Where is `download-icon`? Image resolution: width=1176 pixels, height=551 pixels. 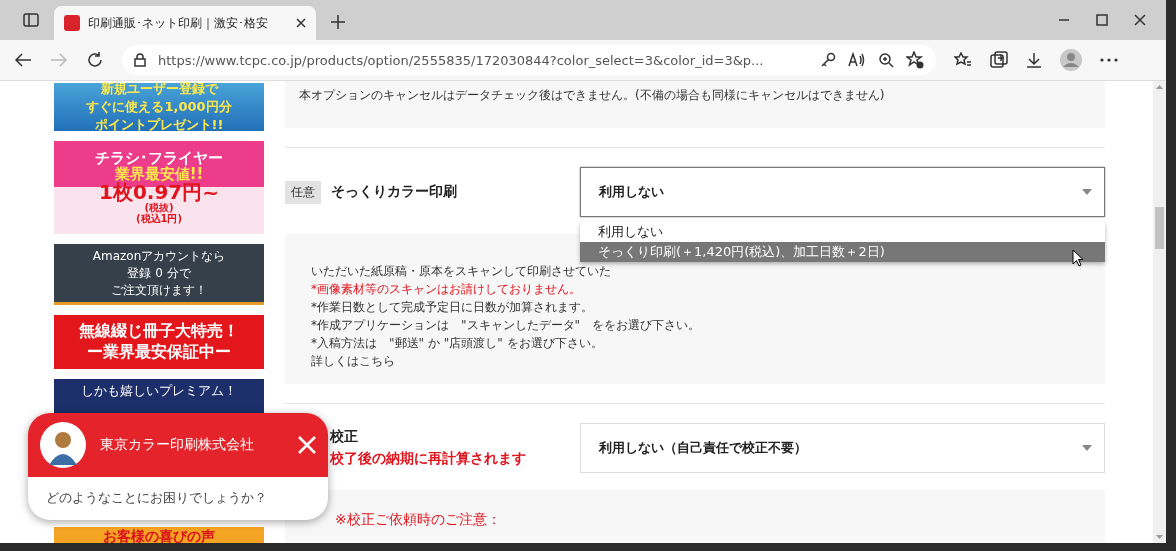
download-icon is located at coordinates (1034, 60).